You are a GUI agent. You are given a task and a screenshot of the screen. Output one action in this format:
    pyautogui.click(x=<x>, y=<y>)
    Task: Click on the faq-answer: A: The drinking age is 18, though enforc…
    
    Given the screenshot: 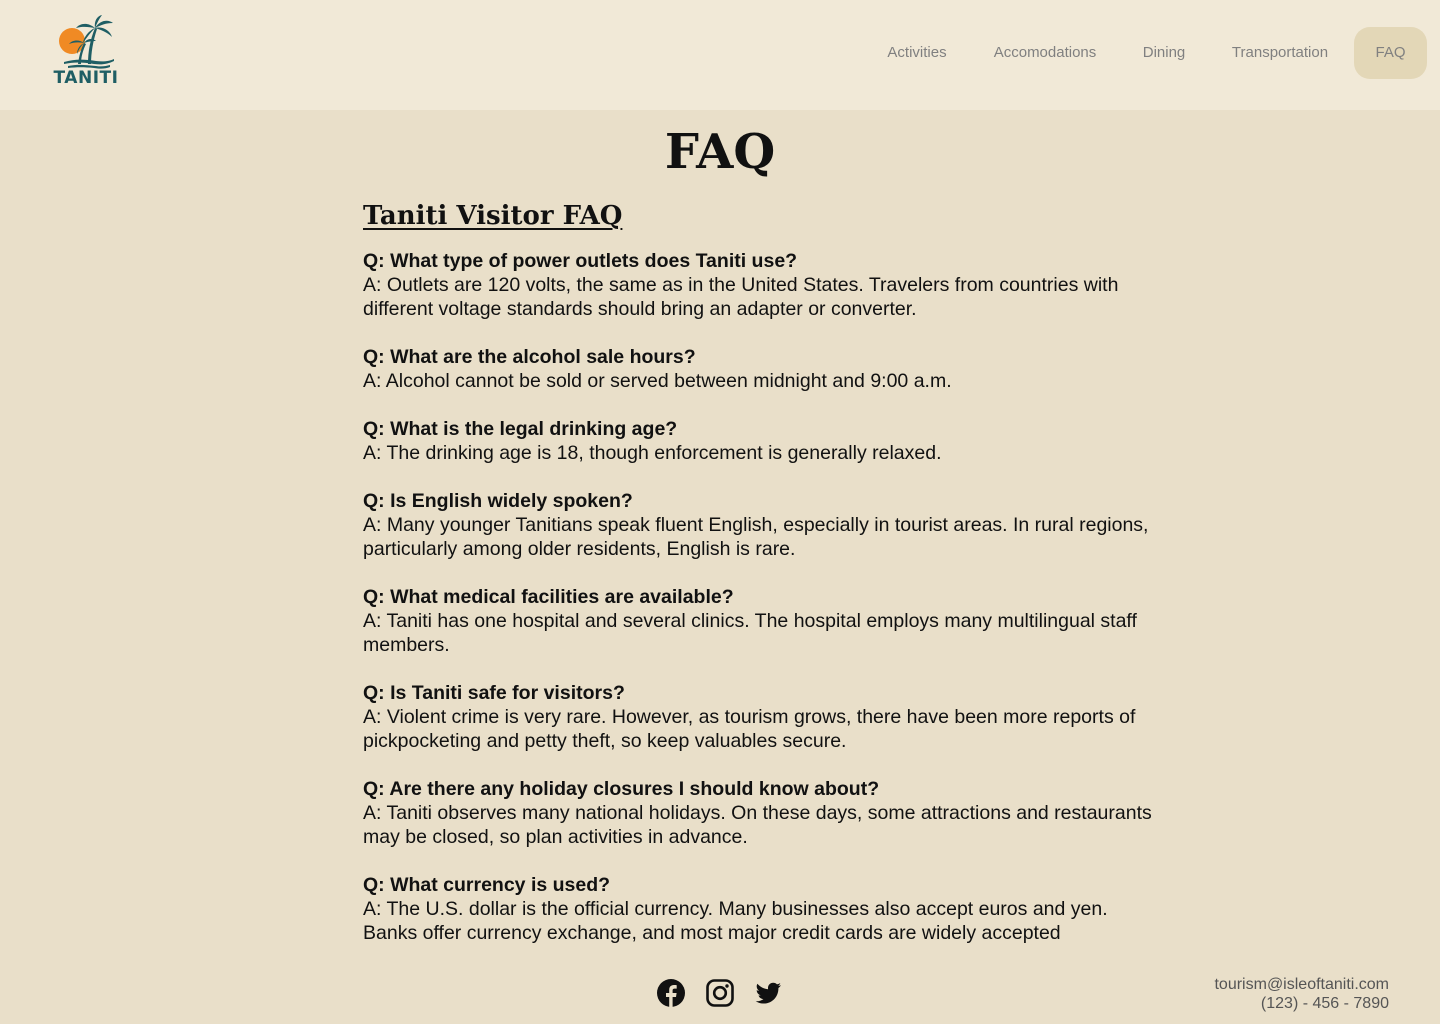 What is the action you would take?
    pyautogui.click(x=652, y=453)
    